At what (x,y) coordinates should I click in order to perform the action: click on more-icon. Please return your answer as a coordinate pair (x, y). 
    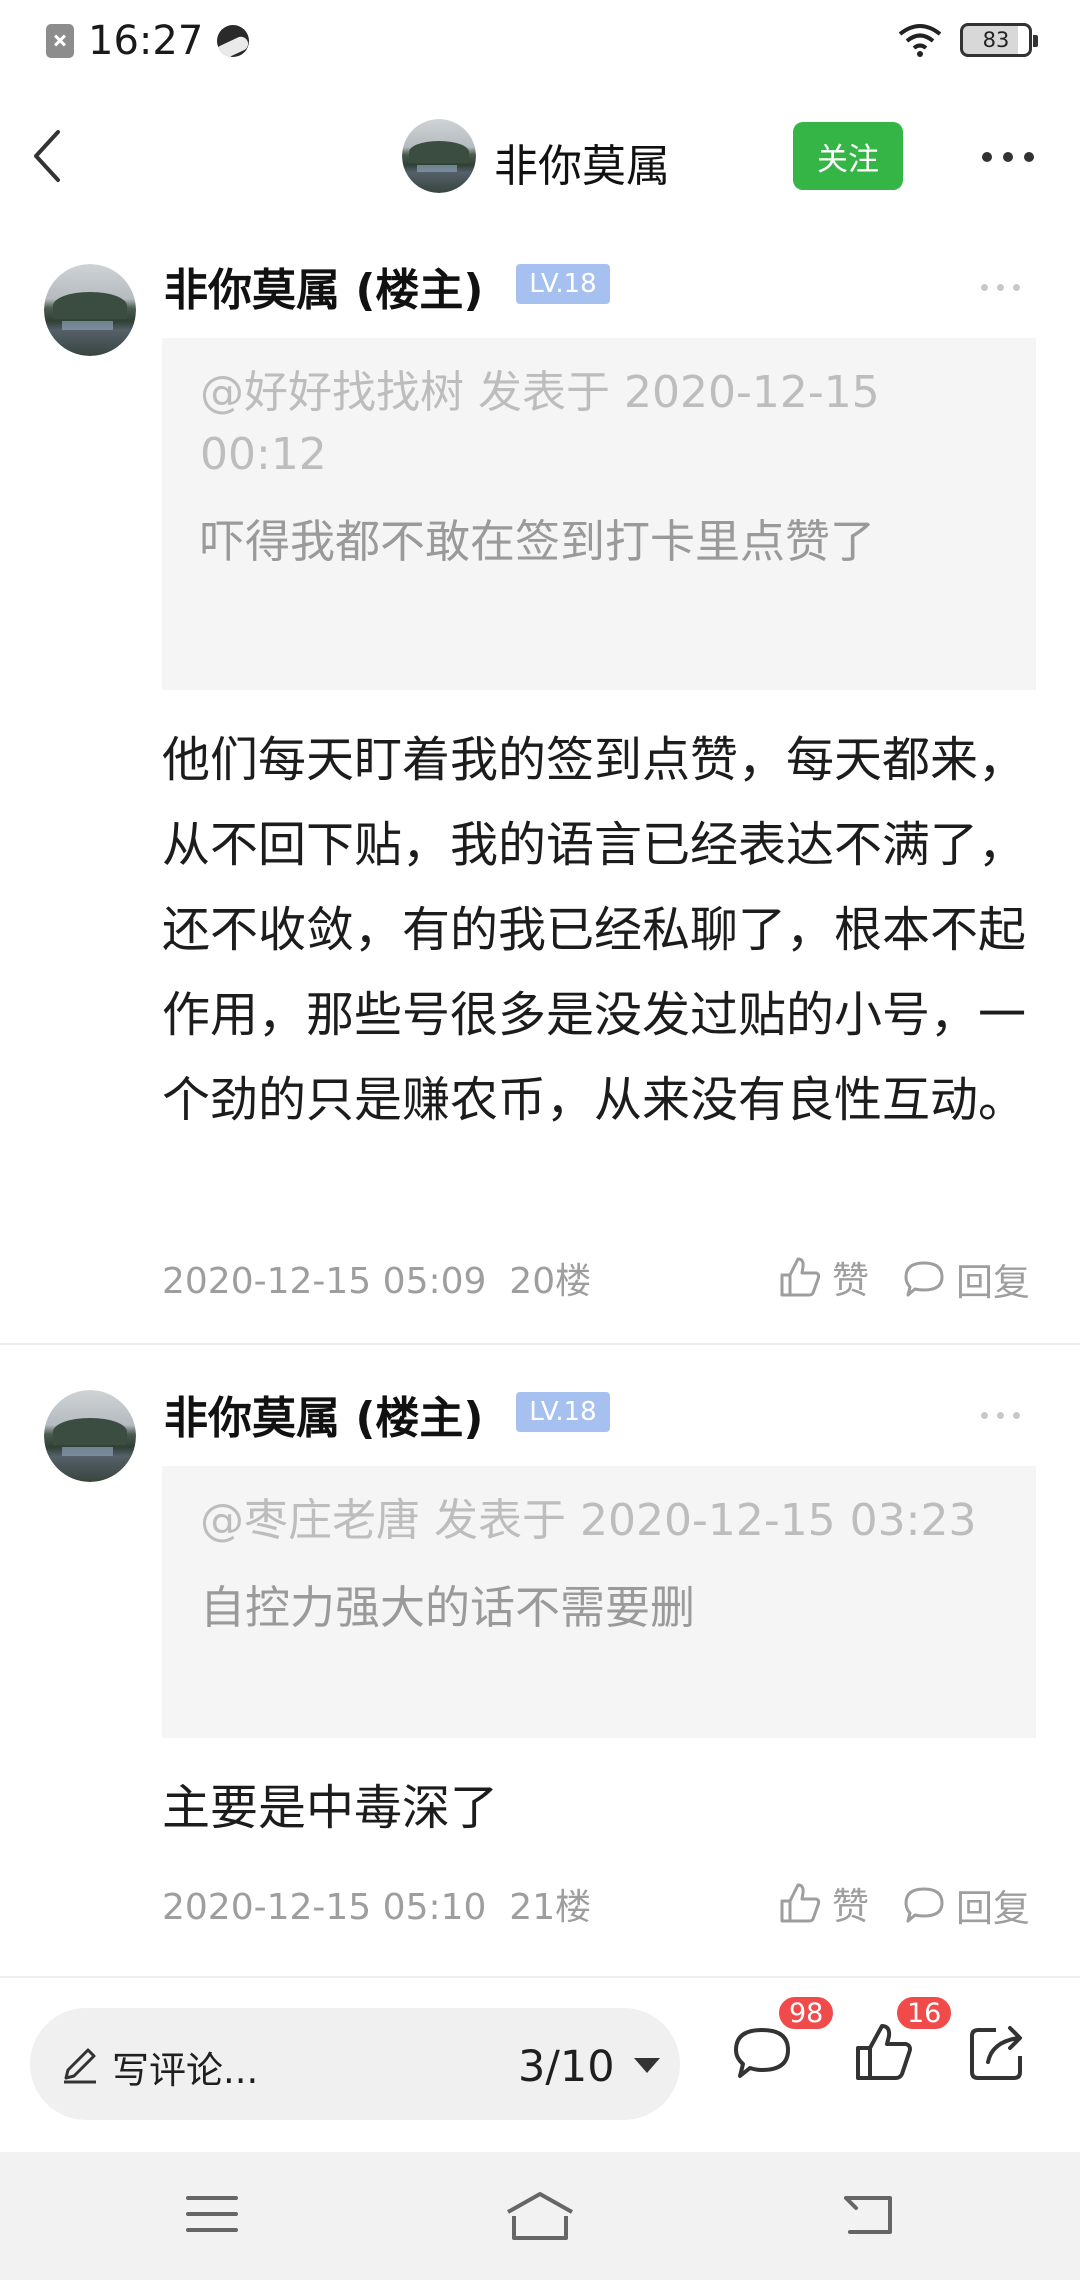
    Looking at the image, I should click on (1008, 157).